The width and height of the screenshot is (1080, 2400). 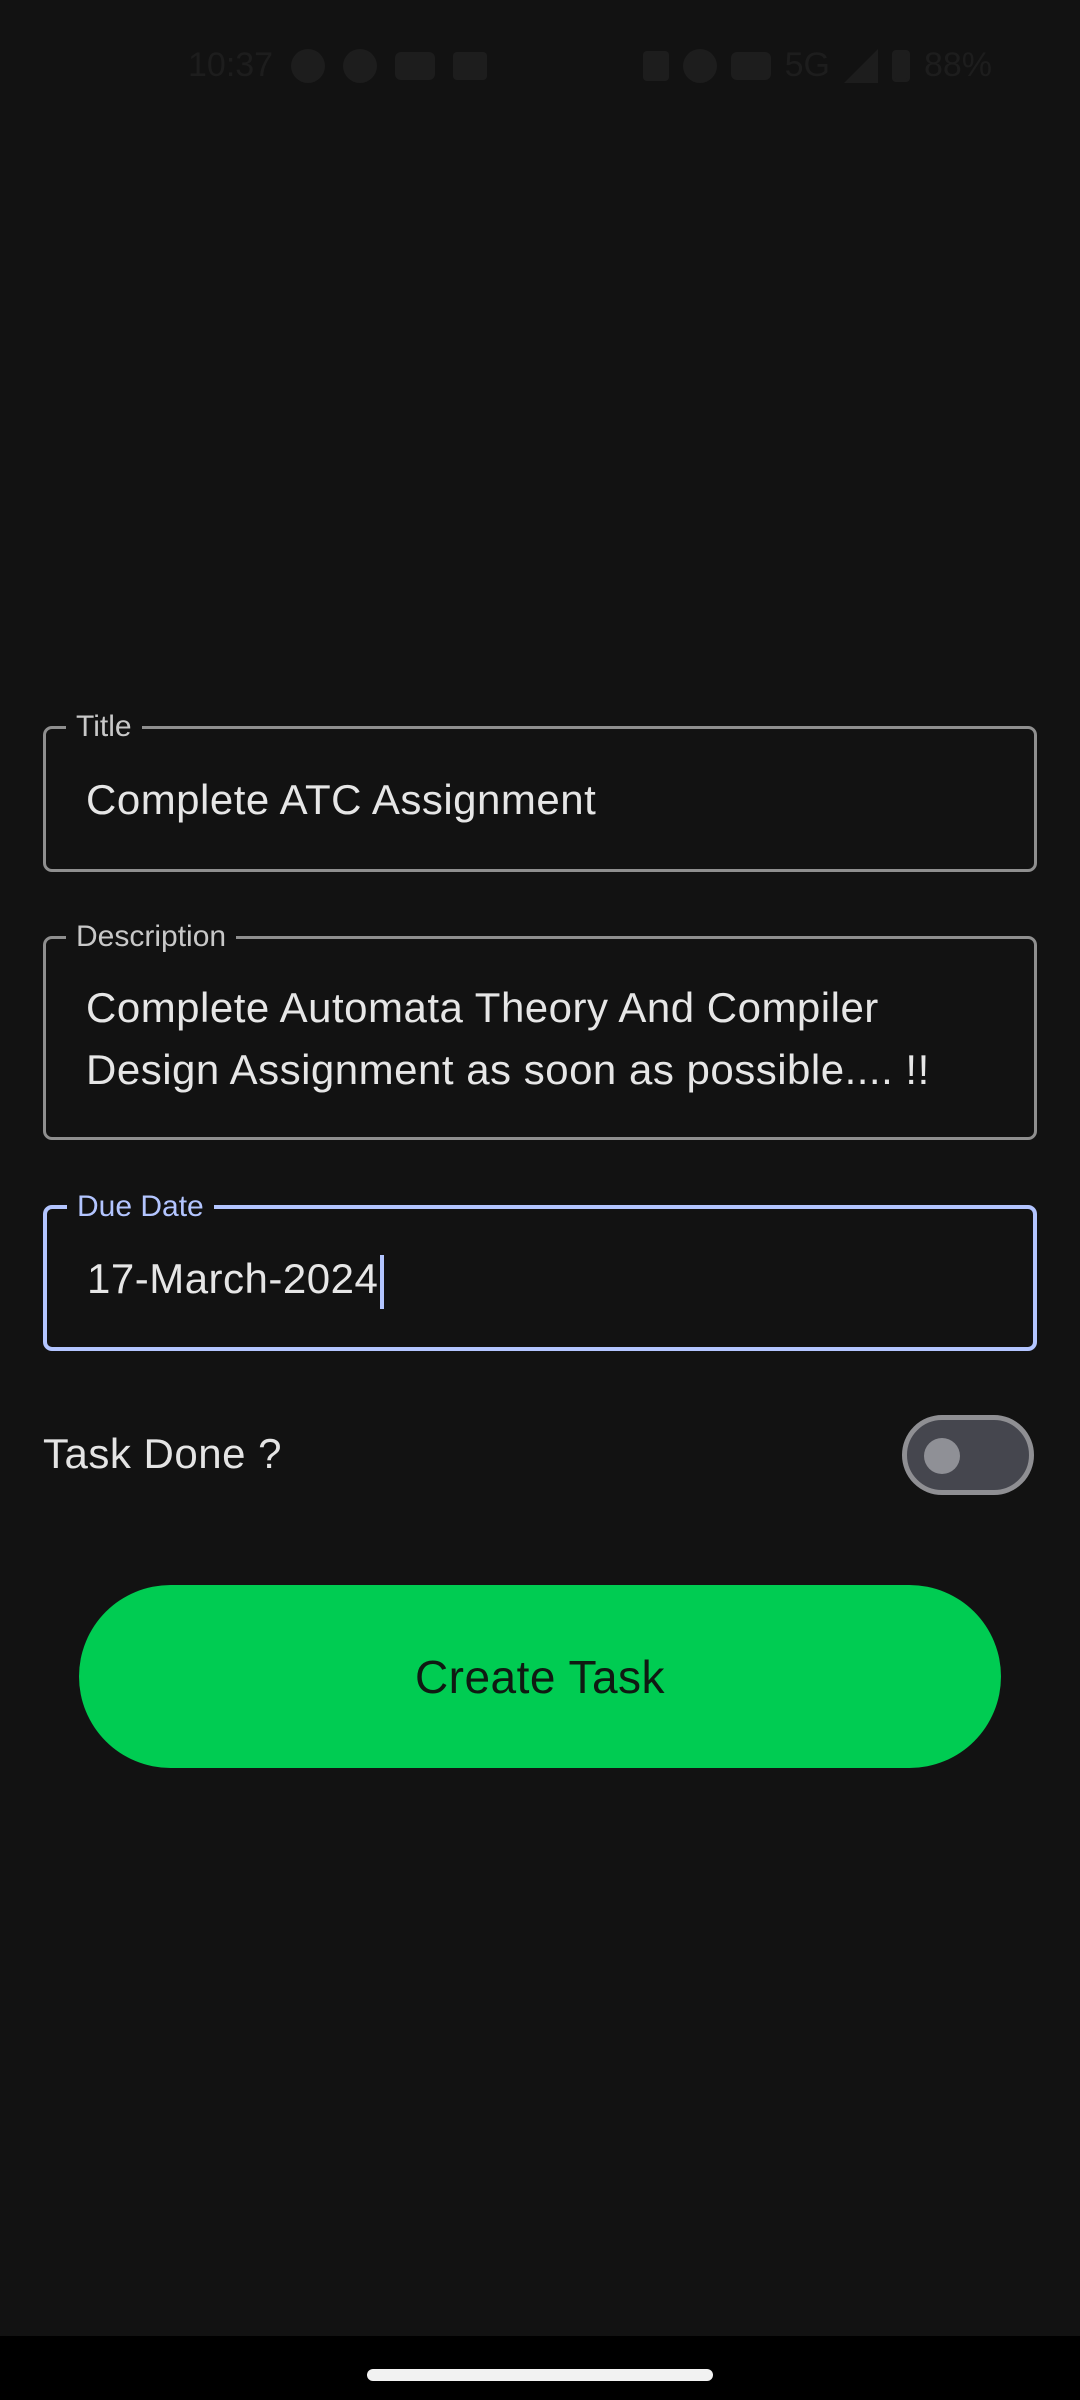 I want to click on task-done-switch, so click(x=968, y=1455).